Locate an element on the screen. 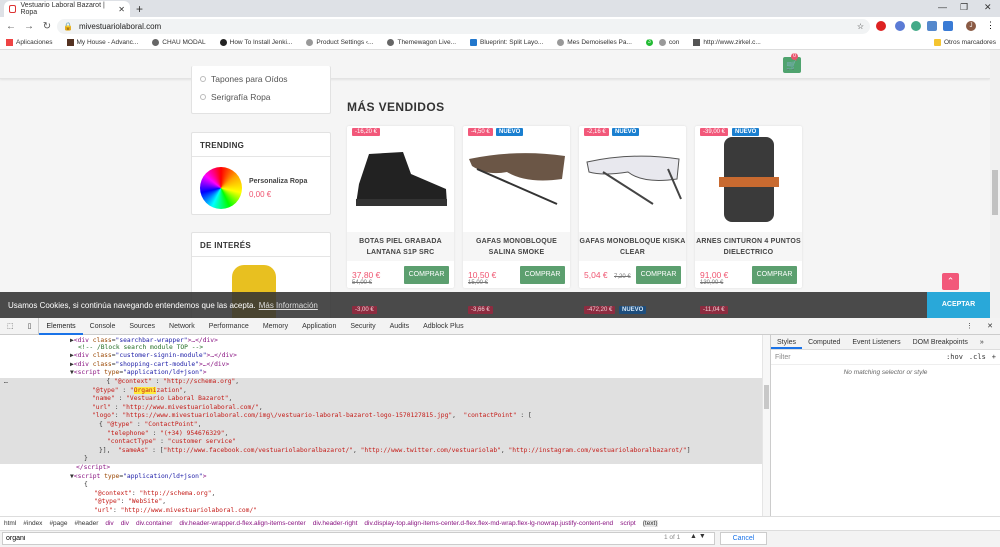 The image size is (1000, 547). back-icon: ← is located at coordinates (11, 26).